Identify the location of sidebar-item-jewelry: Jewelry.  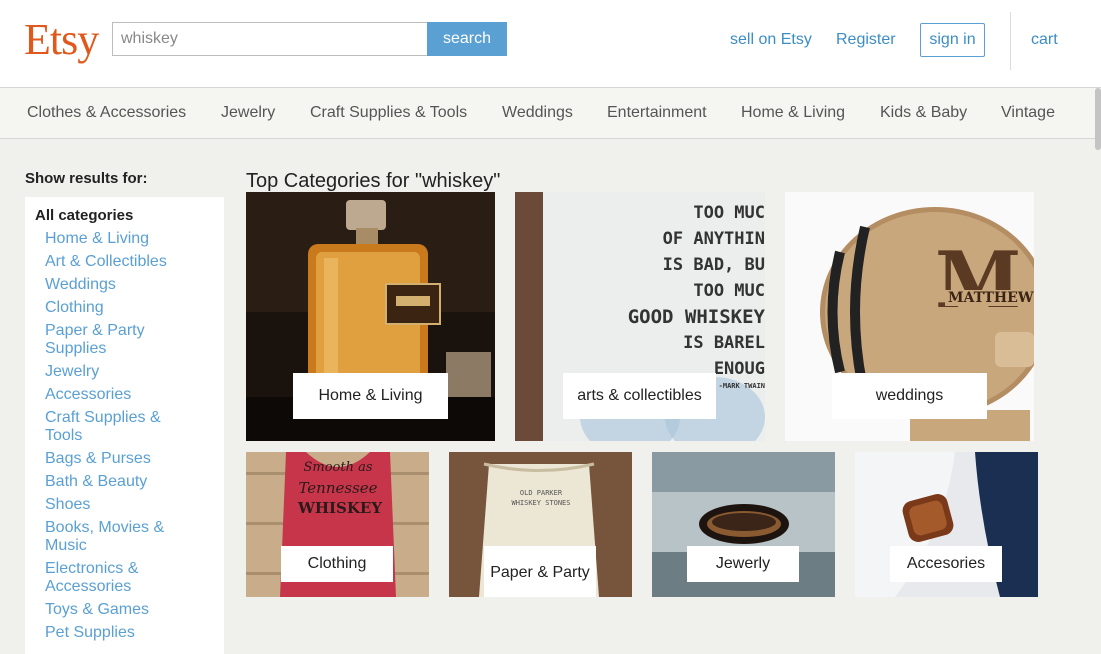
(132, 372).